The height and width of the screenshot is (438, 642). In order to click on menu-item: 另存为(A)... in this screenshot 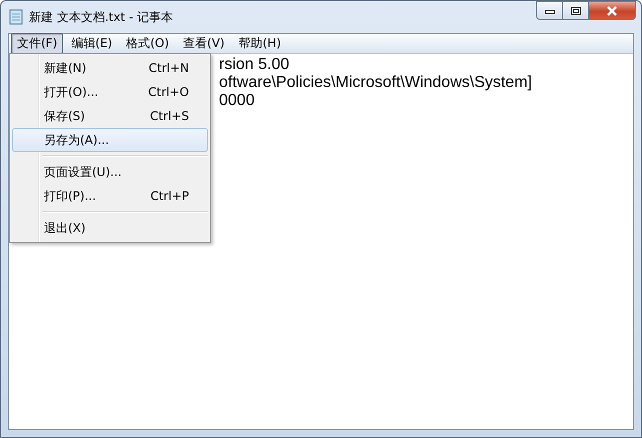, I will do `click(110, 140)`.